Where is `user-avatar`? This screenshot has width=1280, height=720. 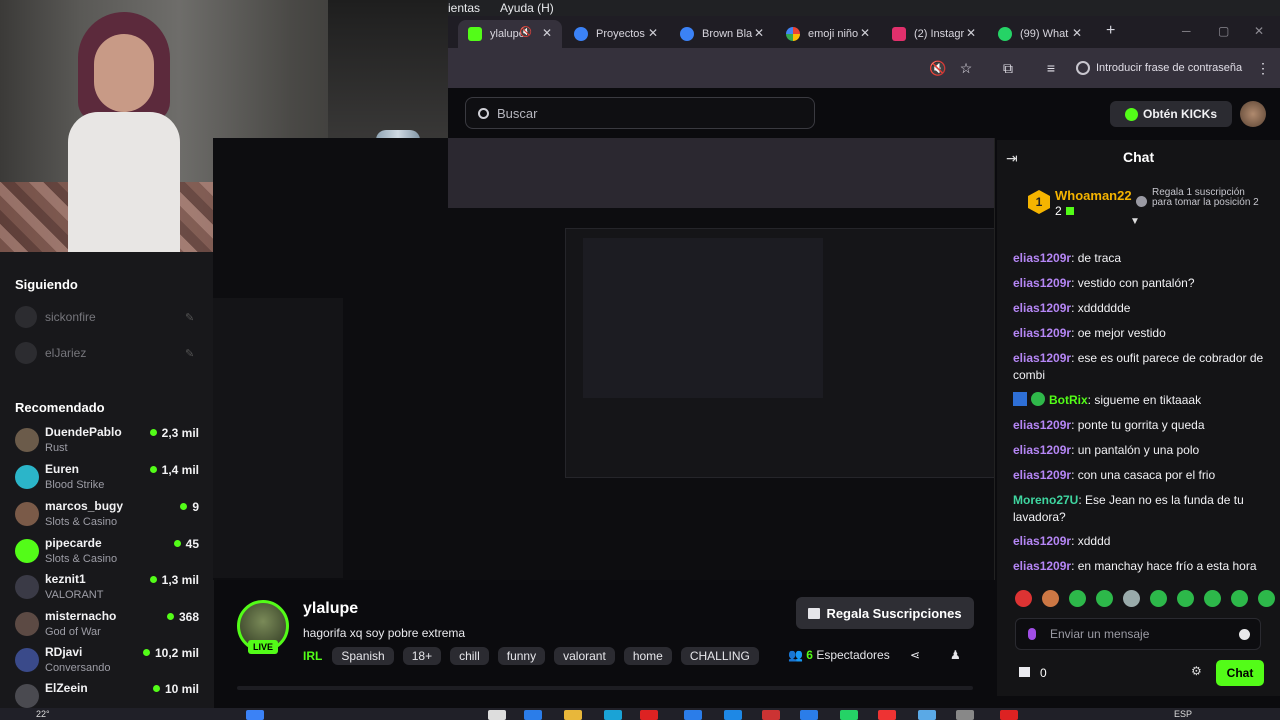
user-avatar is located at coordinates (1253, 114).